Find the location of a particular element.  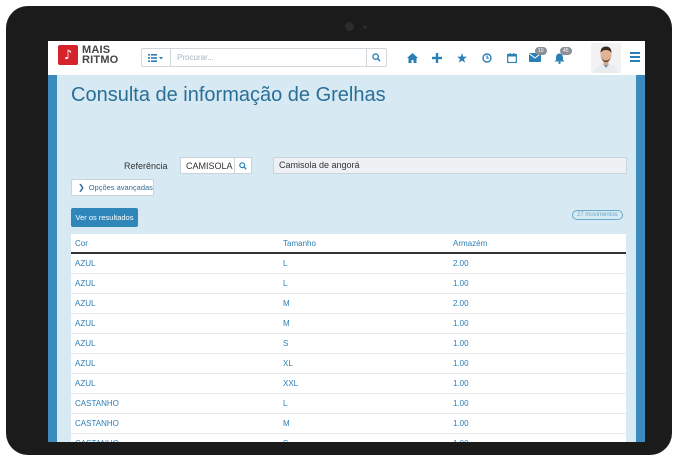

reference-label: Referência is located at coordinates (146, 166).